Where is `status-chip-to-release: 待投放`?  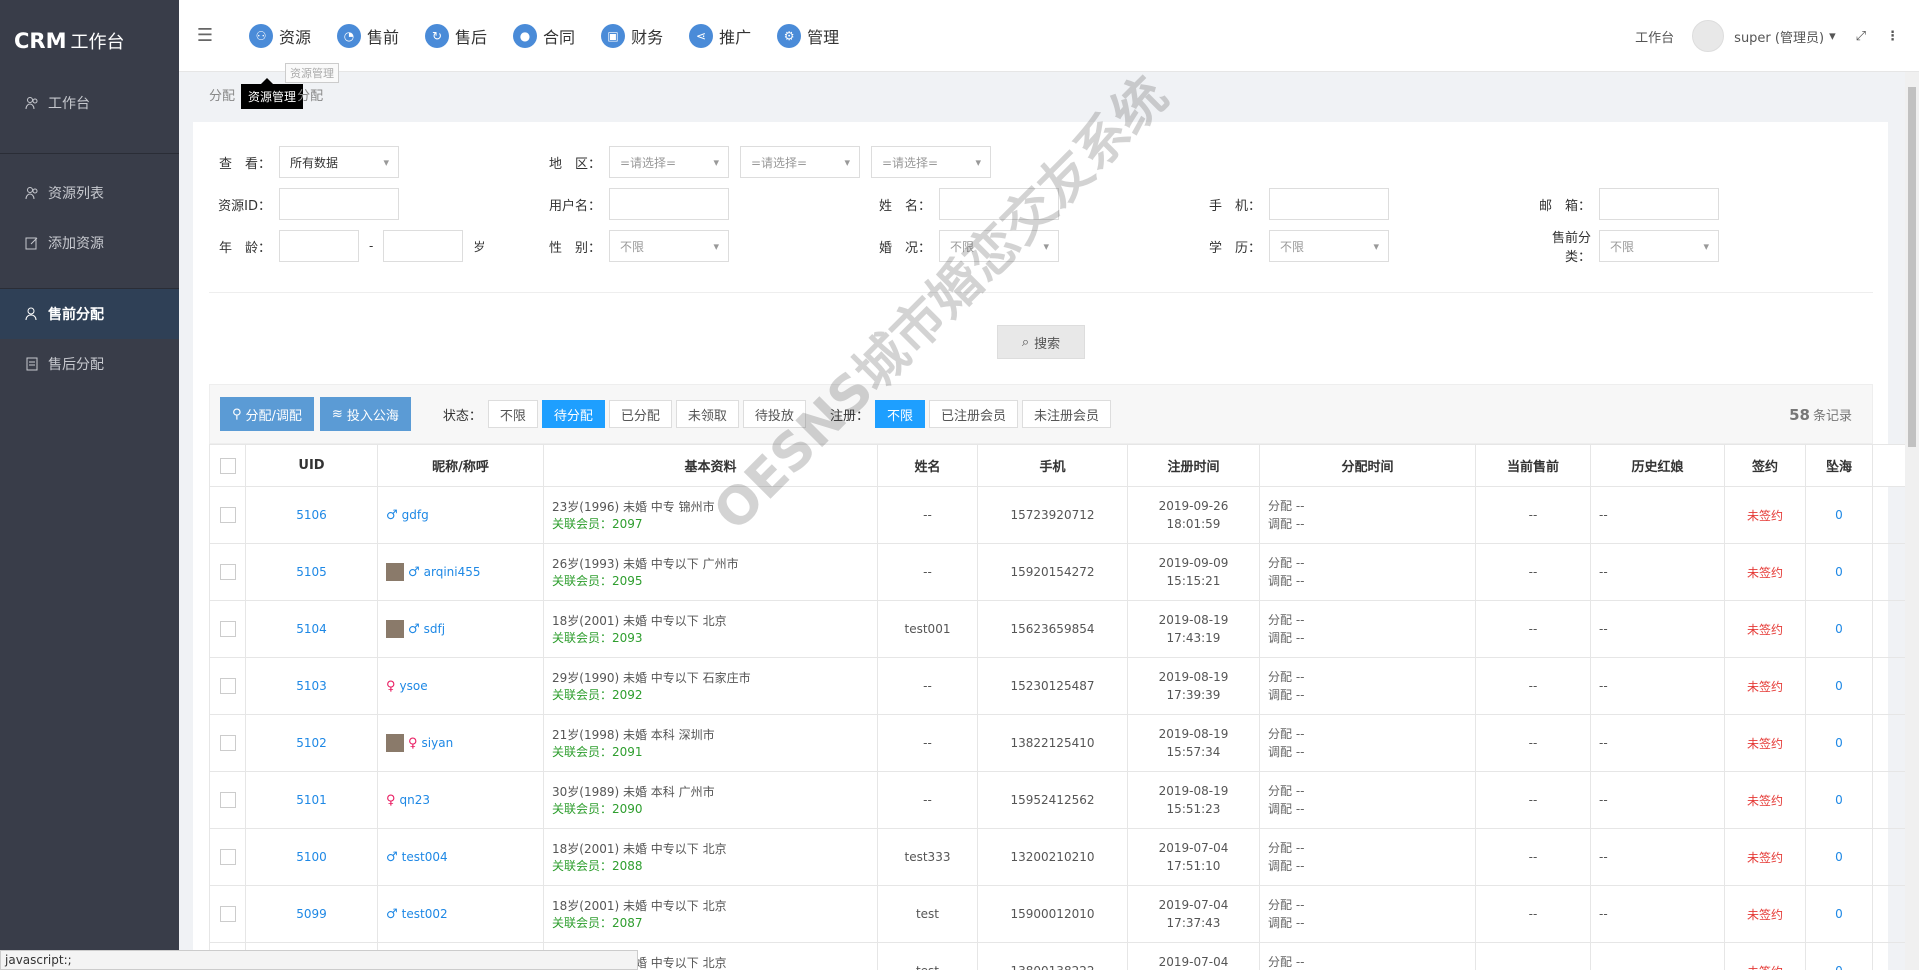 status-chip-to-release: 待投放 is located at coordinates (774, 414).